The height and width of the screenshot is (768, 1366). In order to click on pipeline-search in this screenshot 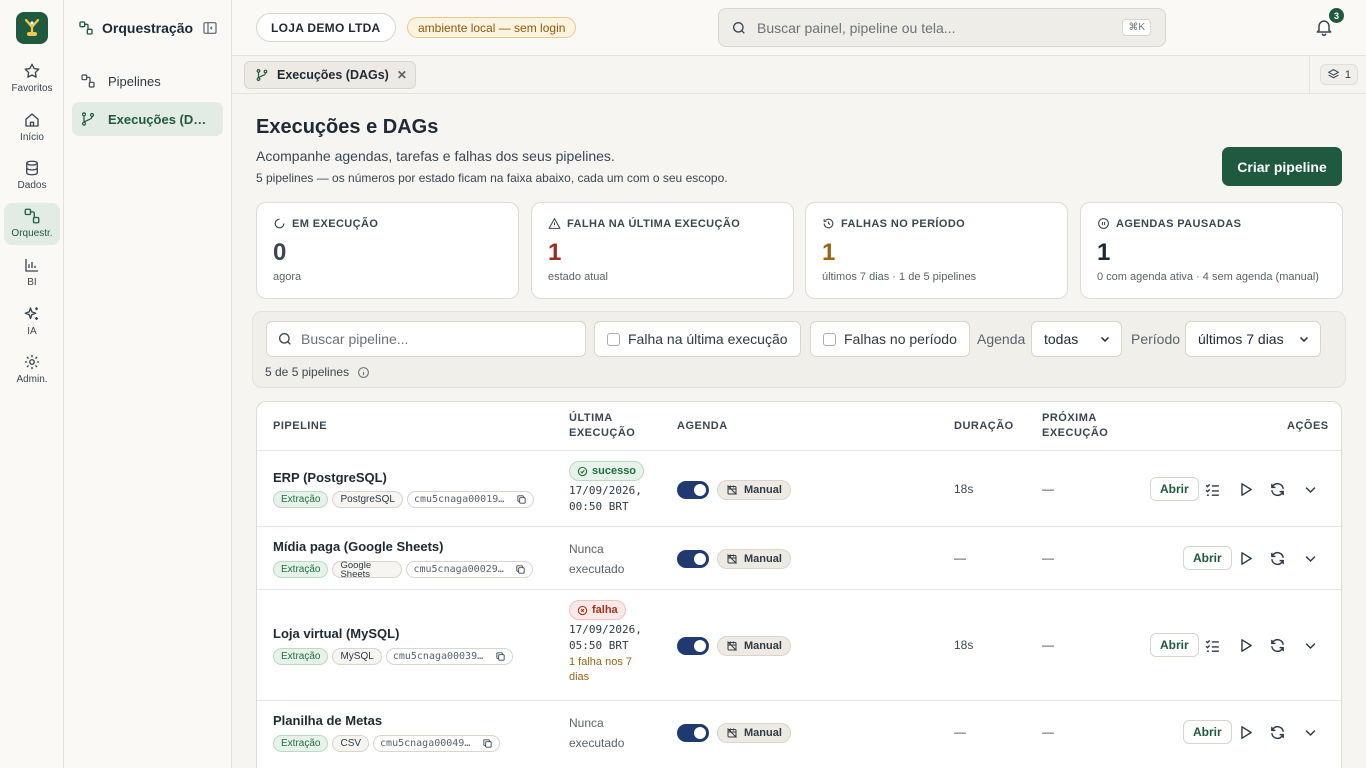, I will do `click(426, 339)`.